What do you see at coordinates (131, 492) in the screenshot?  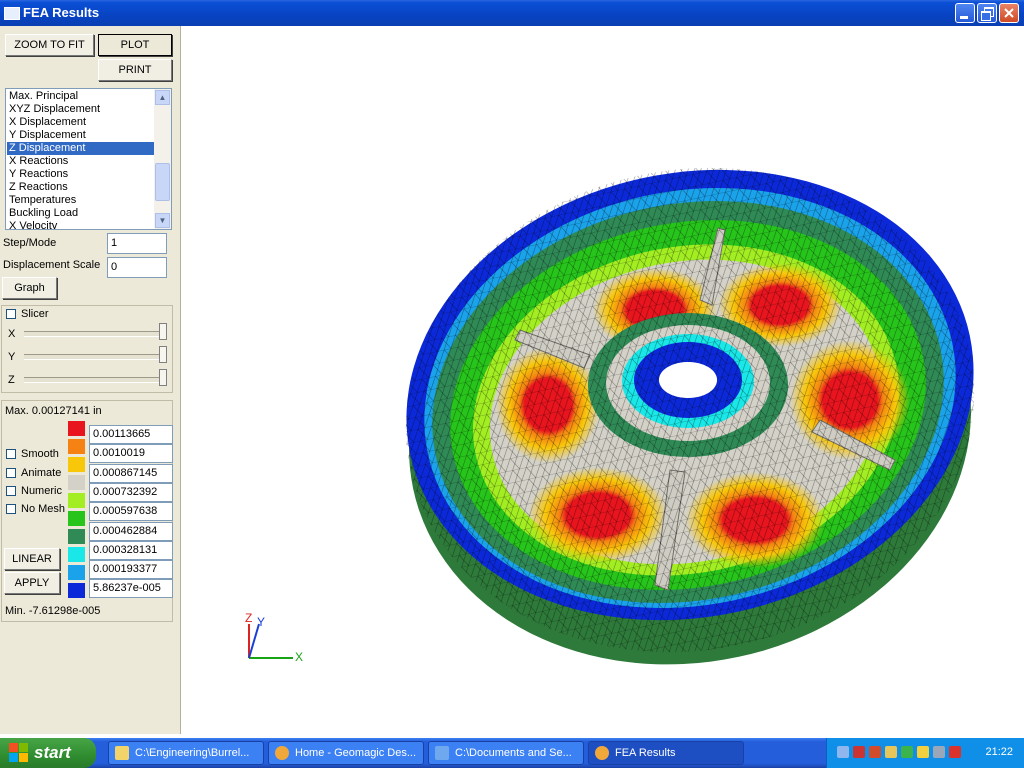 I see `legend-value-field: 0.000732392` at bounding box center [131, 492].